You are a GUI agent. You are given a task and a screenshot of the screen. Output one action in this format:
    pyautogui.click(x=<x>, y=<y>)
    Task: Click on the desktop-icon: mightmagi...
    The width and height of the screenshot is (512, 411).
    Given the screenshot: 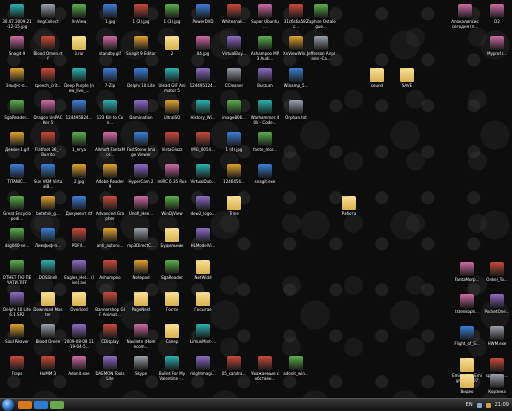 What is the action you would take?
    pyautogui.click(x=203, y=372)
    